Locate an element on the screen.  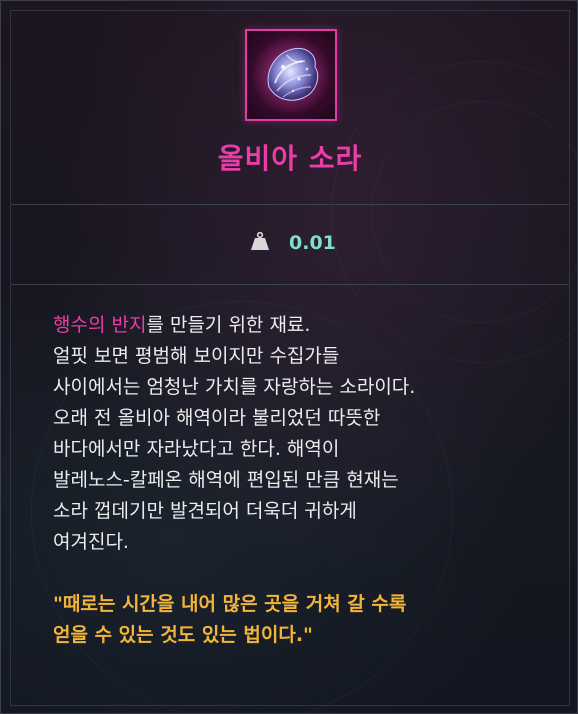
description-line: 여겨진다. is located at coordinates (91, 542).